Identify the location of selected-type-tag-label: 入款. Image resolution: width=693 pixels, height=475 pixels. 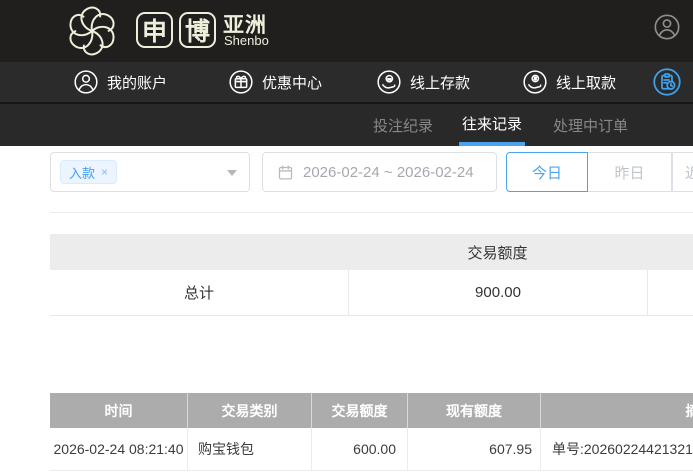
(82, 173).